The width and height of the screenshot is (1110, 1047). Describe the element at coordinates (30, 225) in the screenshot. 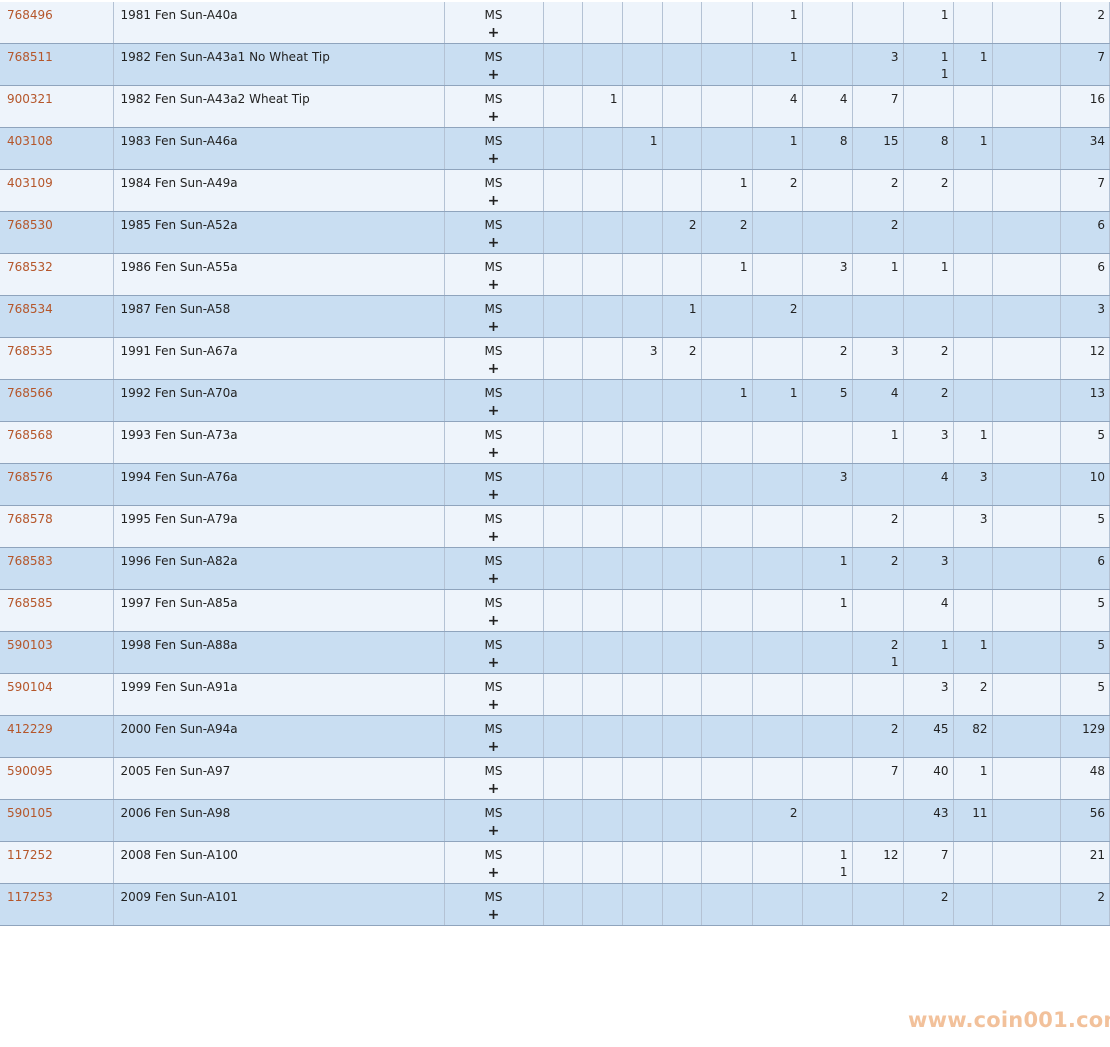

I see `coin-id-link: 768530` at that location.